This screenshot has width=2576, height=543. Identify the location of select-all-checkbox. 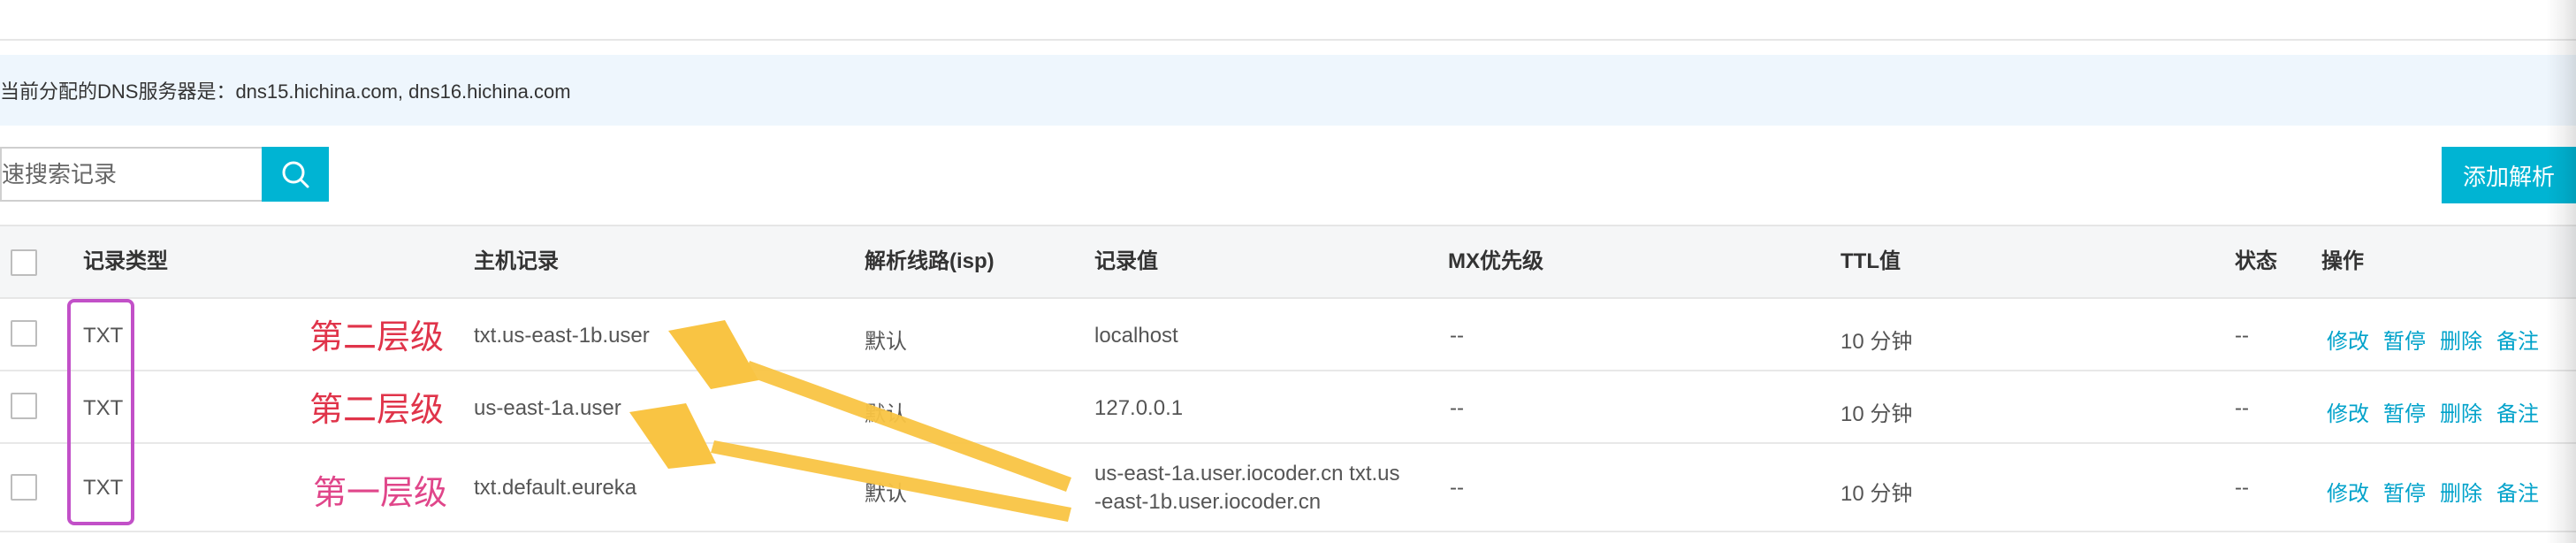
(24, 262).